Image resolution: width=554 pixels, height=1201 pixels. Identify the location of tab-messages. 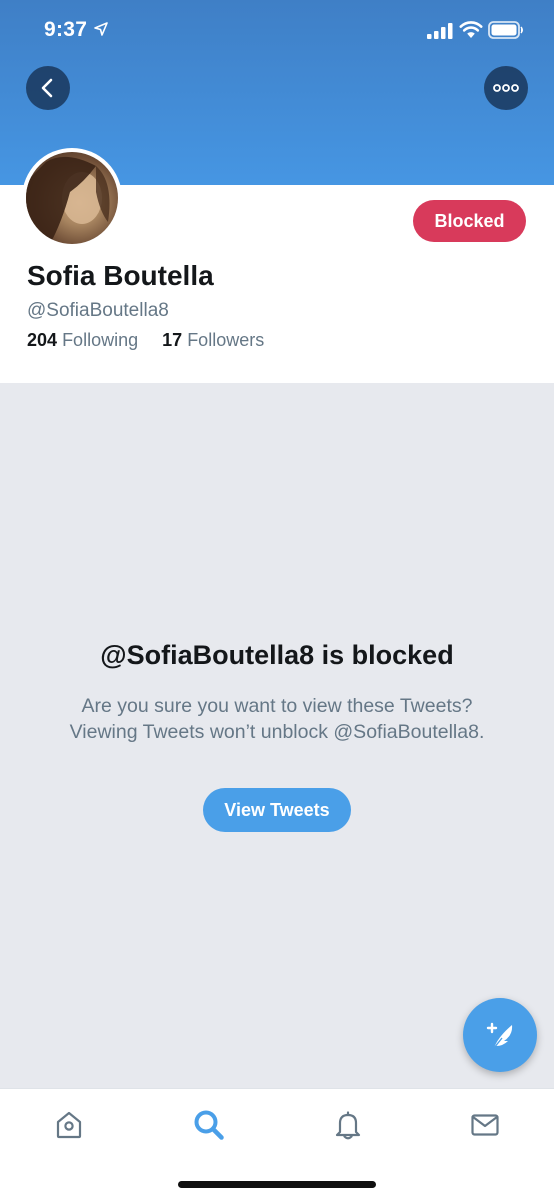
(485, 1125).